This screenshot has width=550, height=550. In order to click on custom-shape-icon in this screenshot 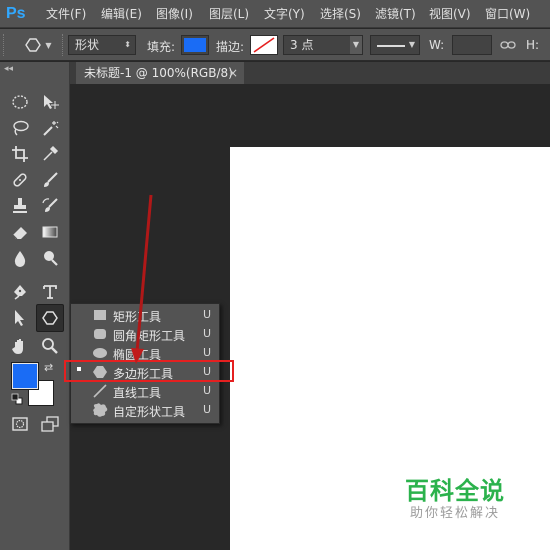, I will do `click(100, 410)`.